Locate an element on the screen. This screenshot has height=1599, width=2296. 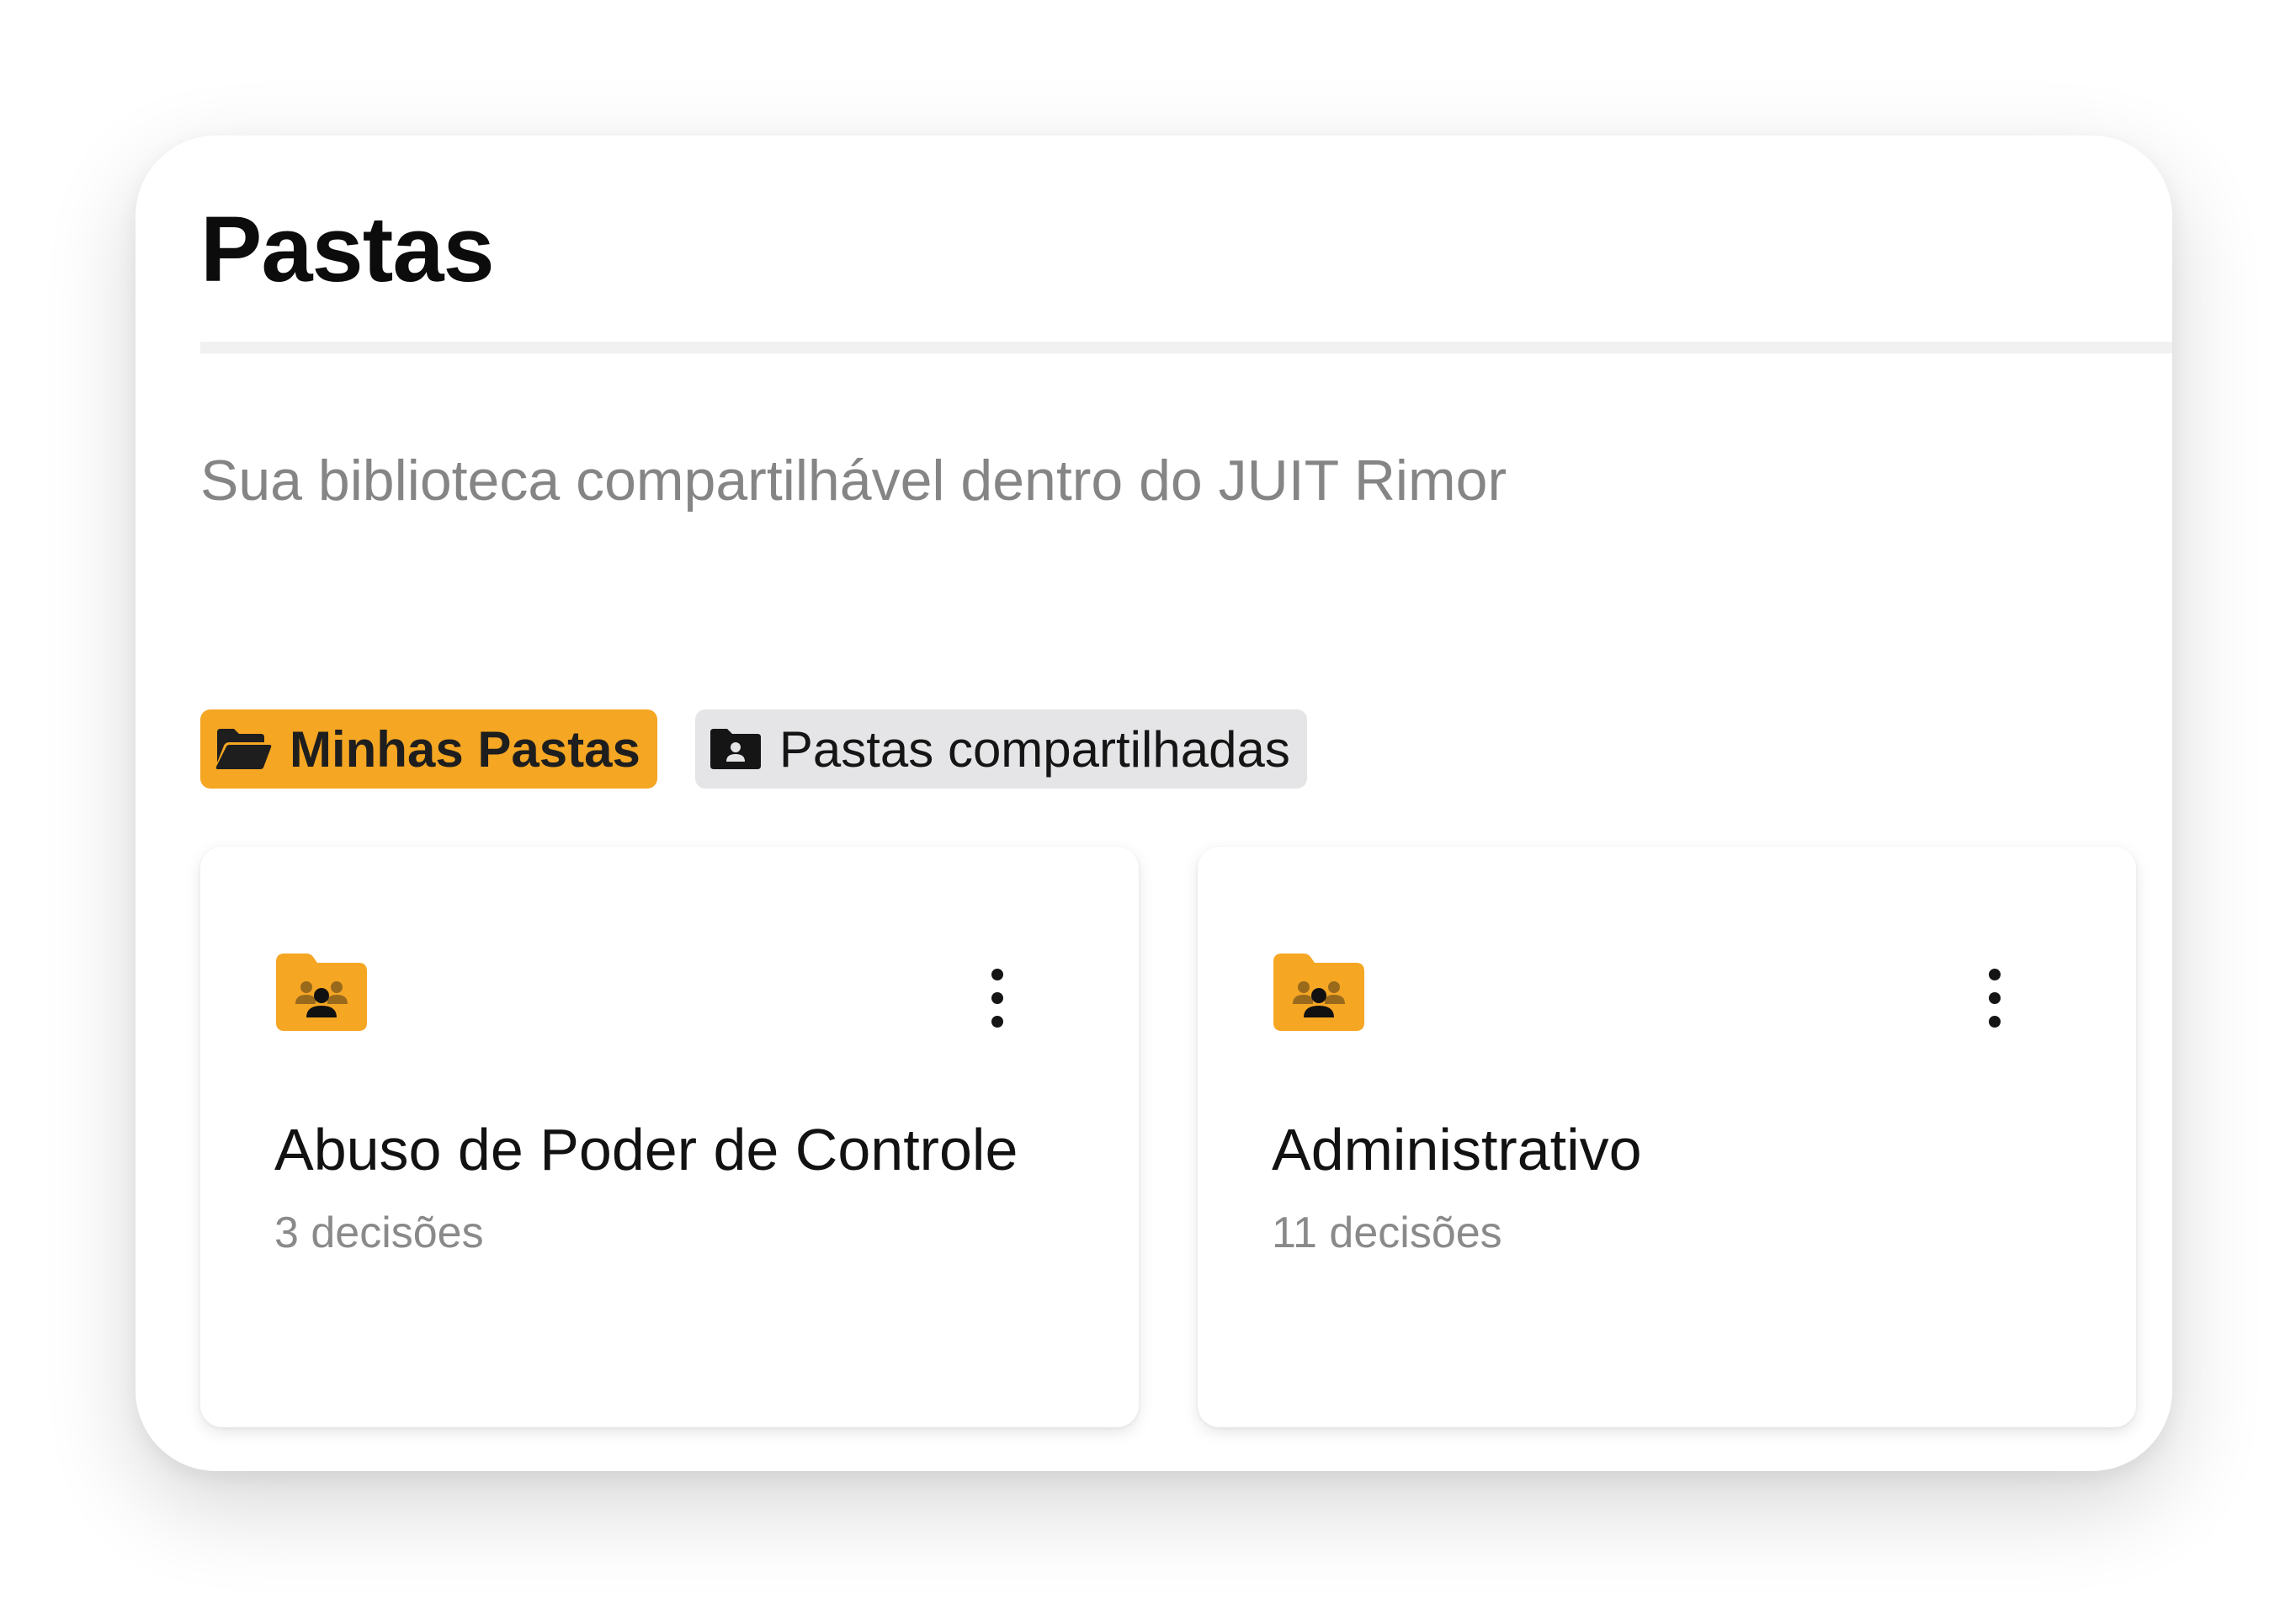
tab-pastas-compartilhadas: Pastas compartilhadas is located at coordinates (1000, 749).